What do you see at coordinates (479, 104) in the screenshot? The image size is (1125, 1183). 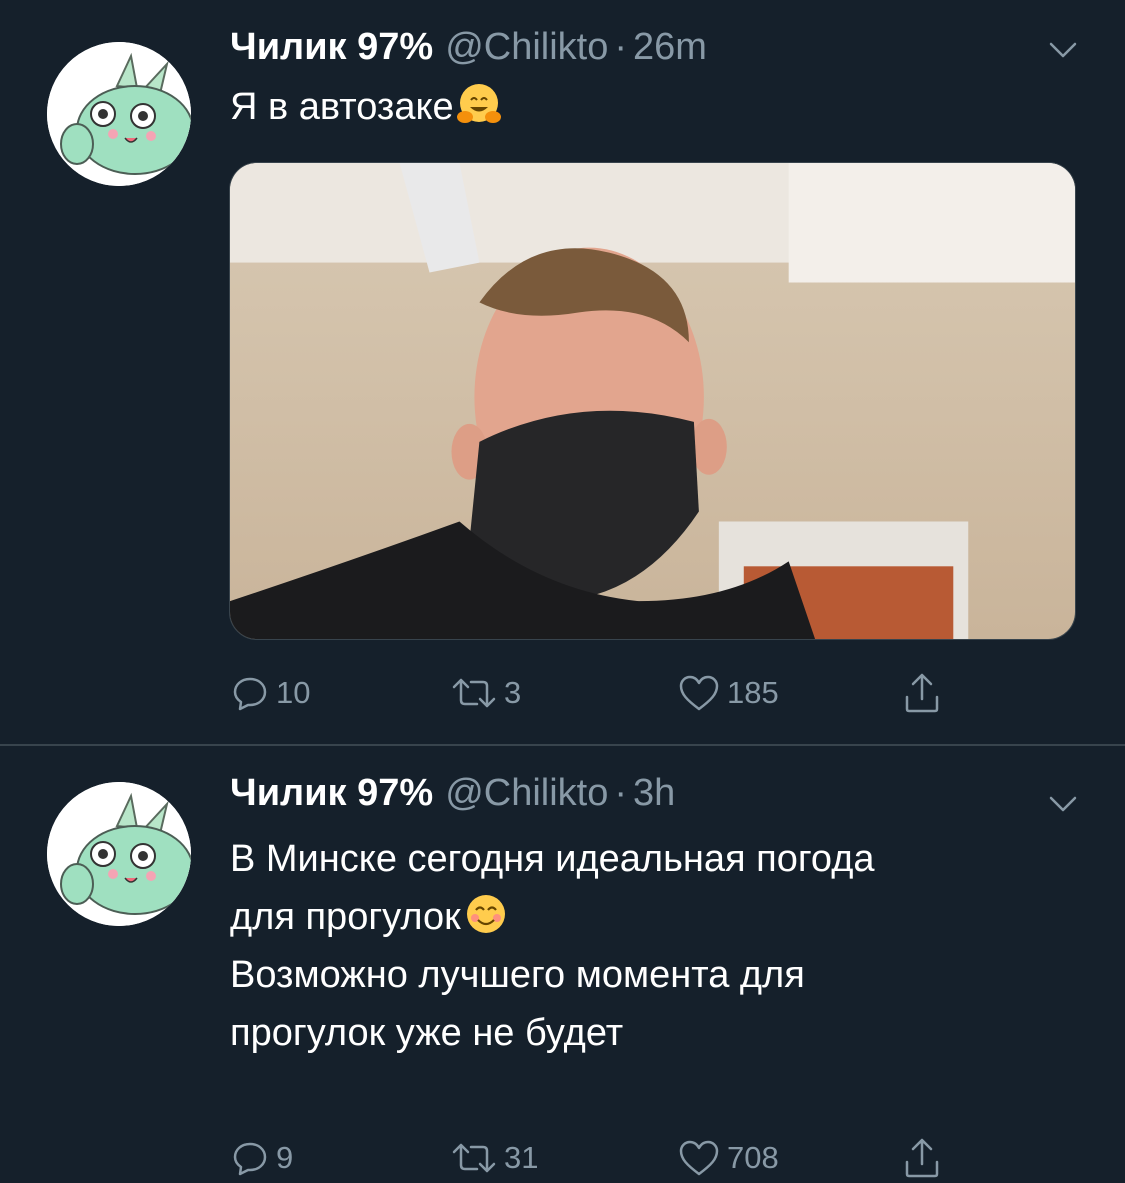 I see `hugging-face-emoji-icon` at bounding box center [479, 104].